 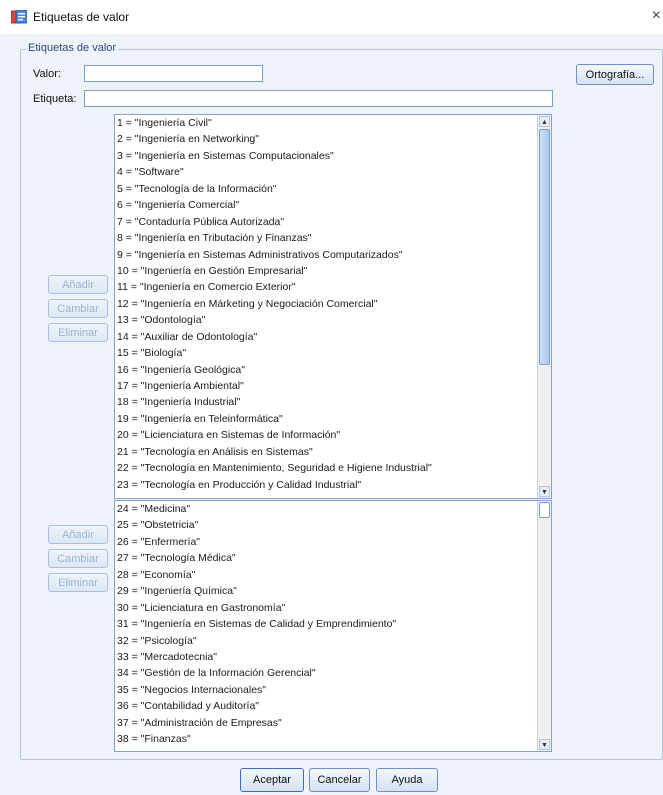 What do you see at coordinates (333, 189) in the screenshot?
I see `list-item: 5 = "Tecnología de la Información"` at bounding box center [333, 189].